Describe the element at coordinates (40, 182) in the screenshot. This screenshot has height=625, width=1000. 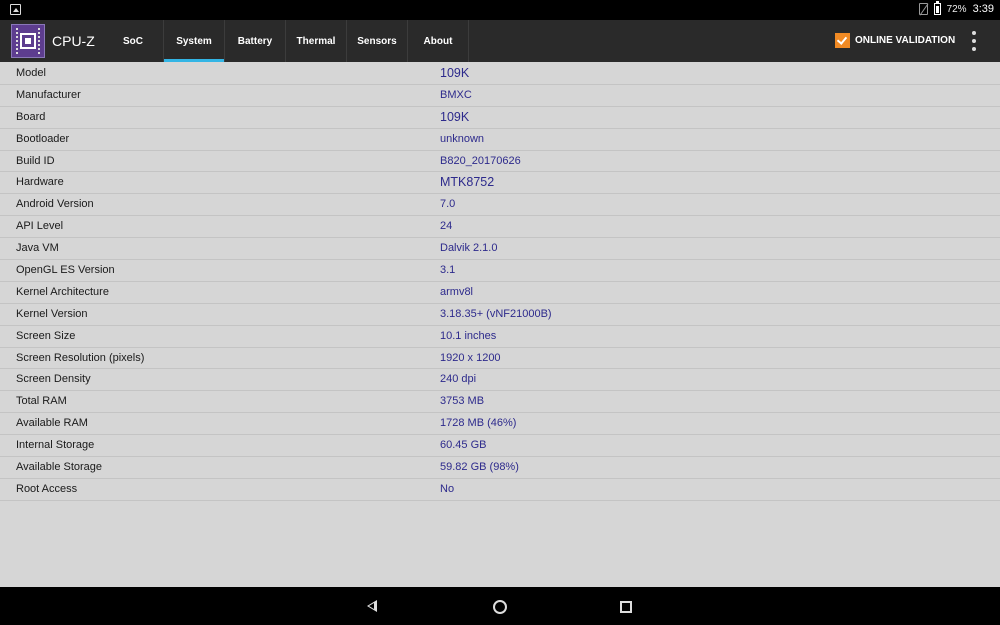
I see `row-label: Hardware` at that location.